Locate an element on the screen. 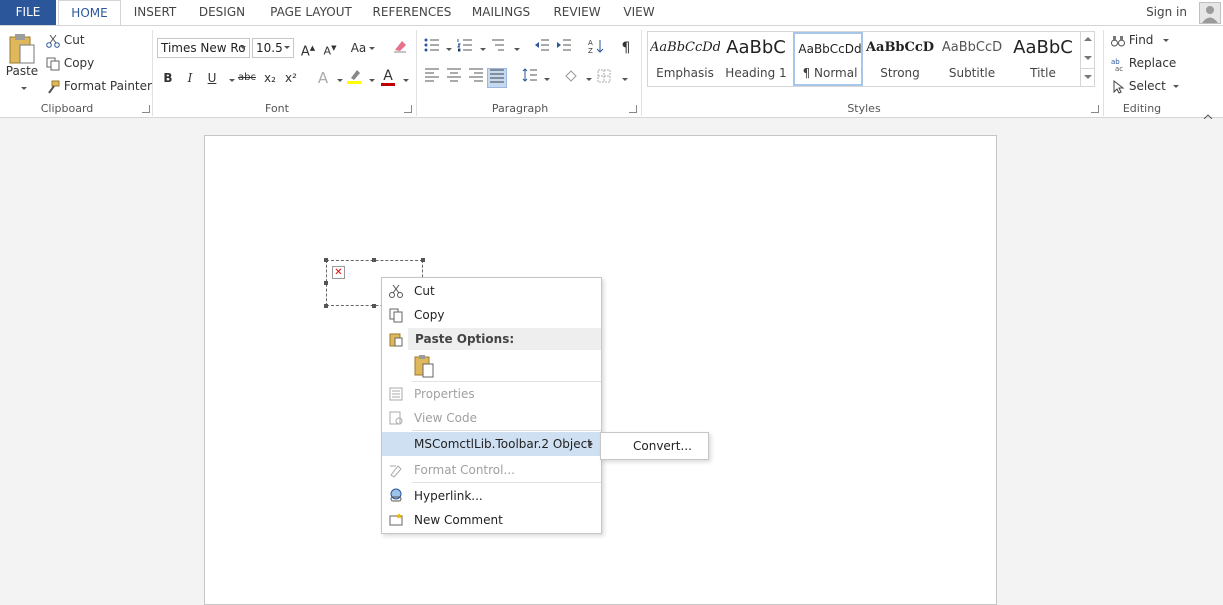 This screenshot has height=605, width=1223. menu-item-properties: Properties is located at coordinates (491, 394).